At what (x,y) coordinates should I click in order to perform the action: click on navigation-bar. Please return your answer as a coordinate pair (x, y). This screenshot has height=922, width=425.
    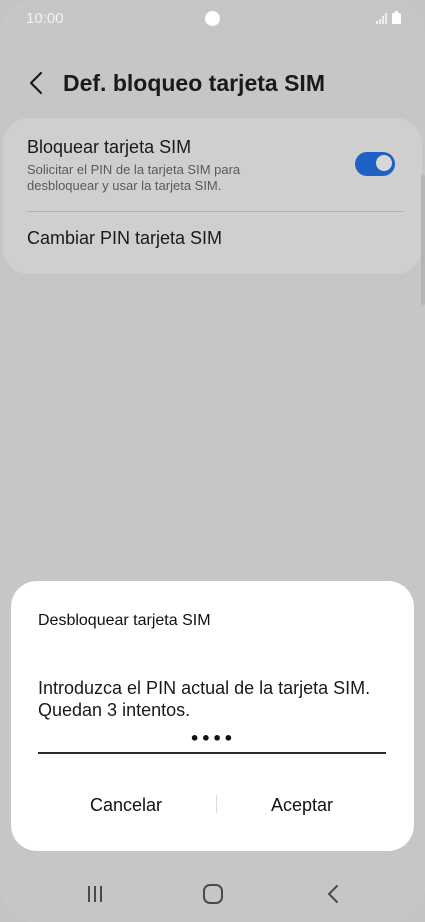
    Looking at the image, I should click on (212, 894).